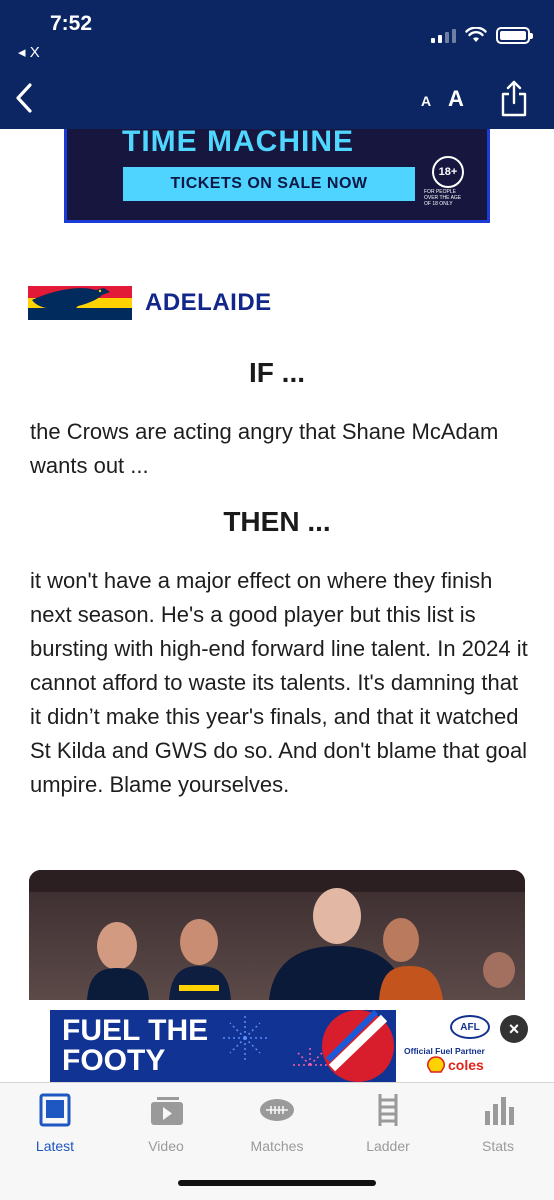 This screenshot has height=1200, width=554. I want to click on players-photo-image, so click(277, 935).